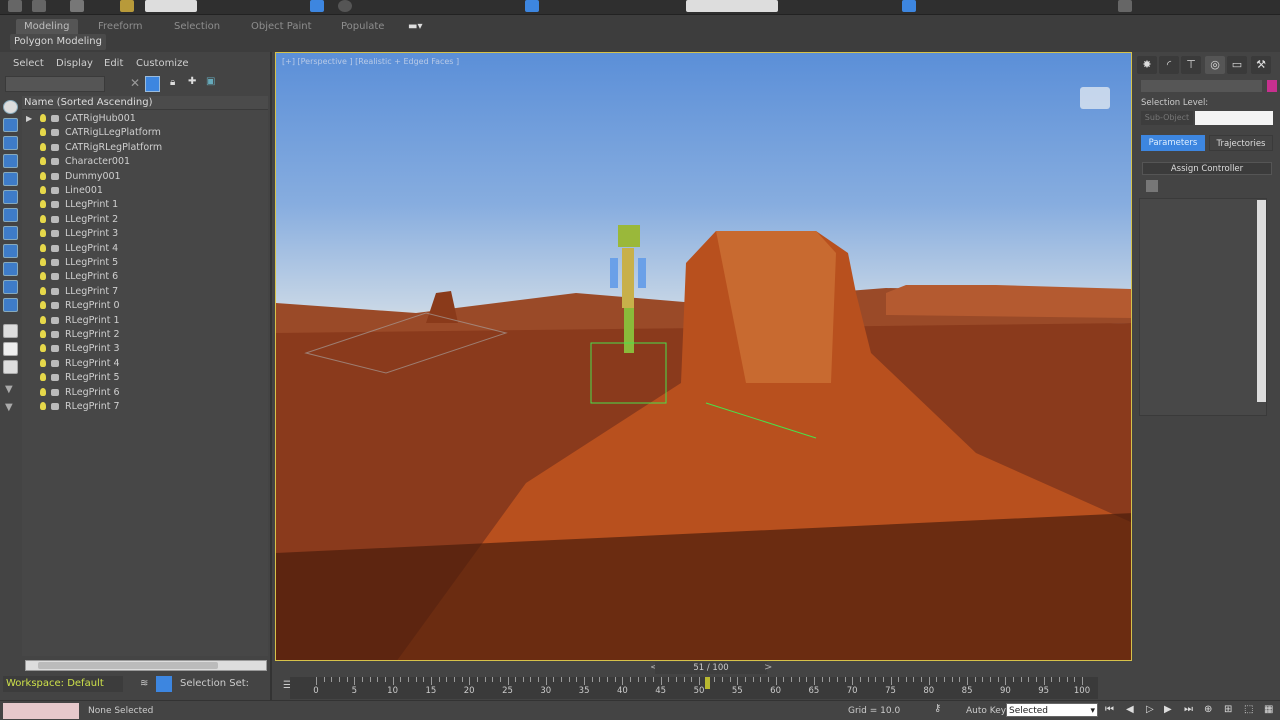 The height and width of the screenshot is (720, 1280). I want to click on horizontal-scrollbar, so click(146, 665).